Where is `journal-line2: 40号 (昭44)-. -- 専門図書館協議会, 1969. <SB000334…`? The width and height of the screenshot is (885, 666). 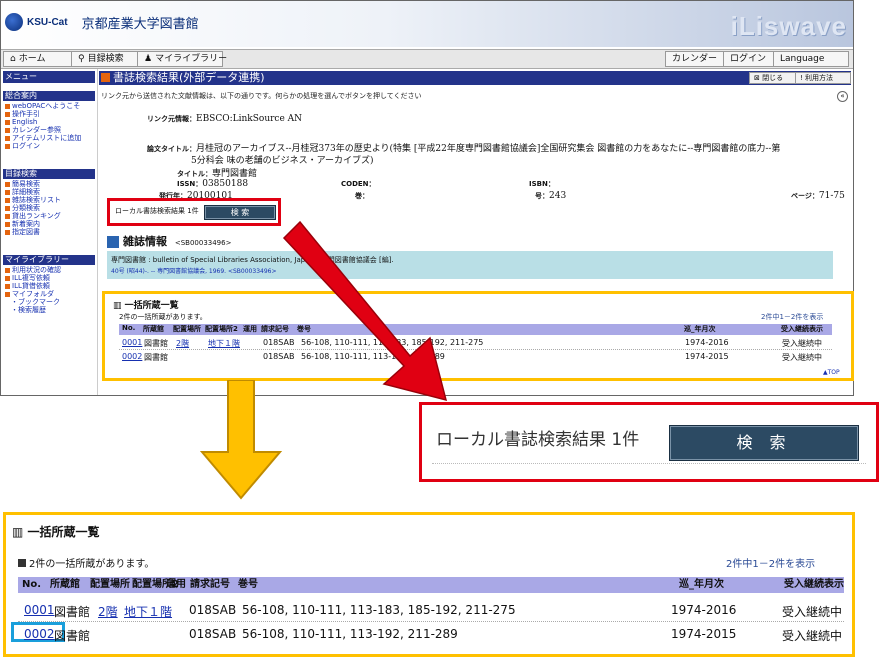
journal-line2: 40号 (昭44)-. -- 専門図書館協議会, 1969. <SB000334… is located at coordinates (194, 270).